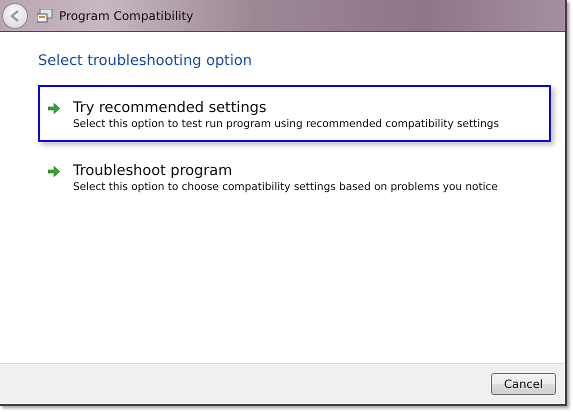 This screenshot has width=573, height=412. What do you see at coordinates (286, 124) in the screenshot?
I see `option-description: Select this option to test run program using recommended compatibility settings` at bounding box center [286, 124].